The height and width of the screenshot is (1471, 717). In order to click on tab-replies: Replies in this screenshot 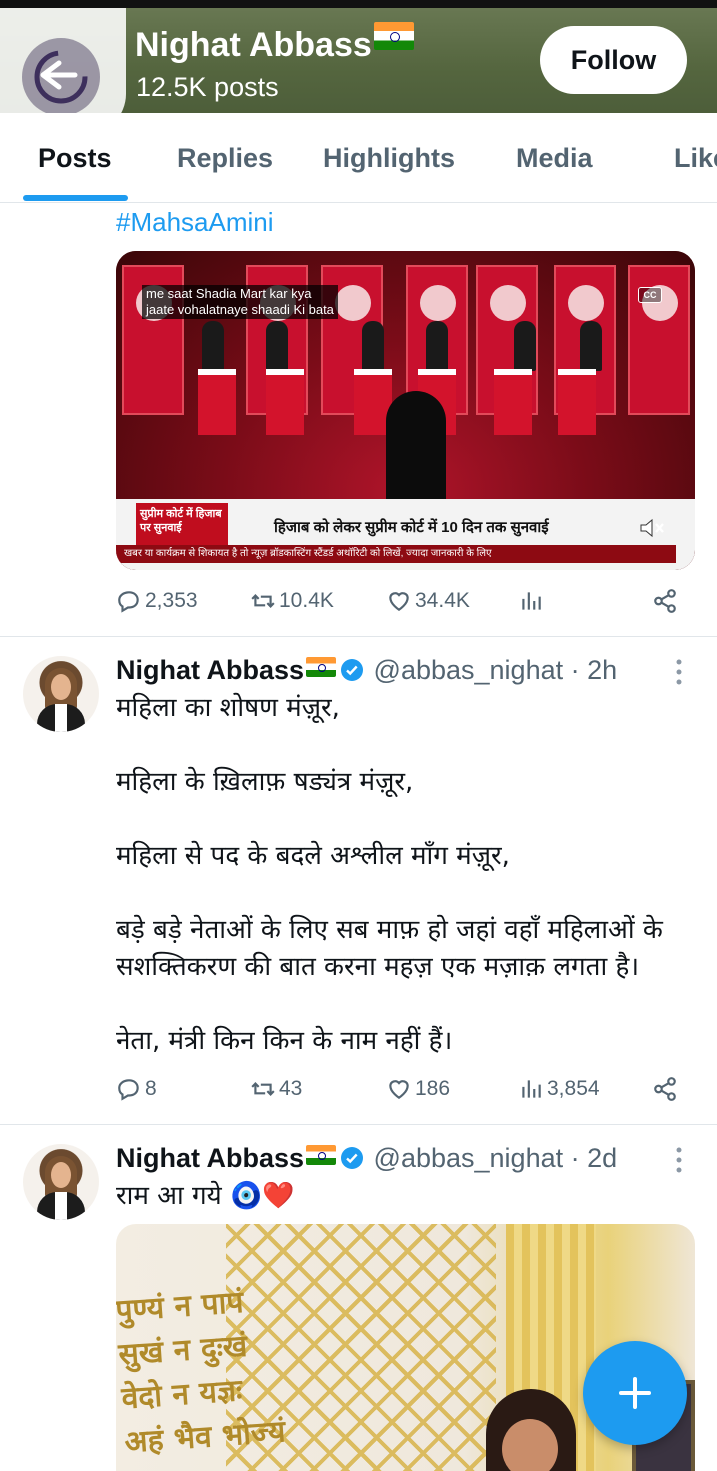, I will do `click(225, 158)`.